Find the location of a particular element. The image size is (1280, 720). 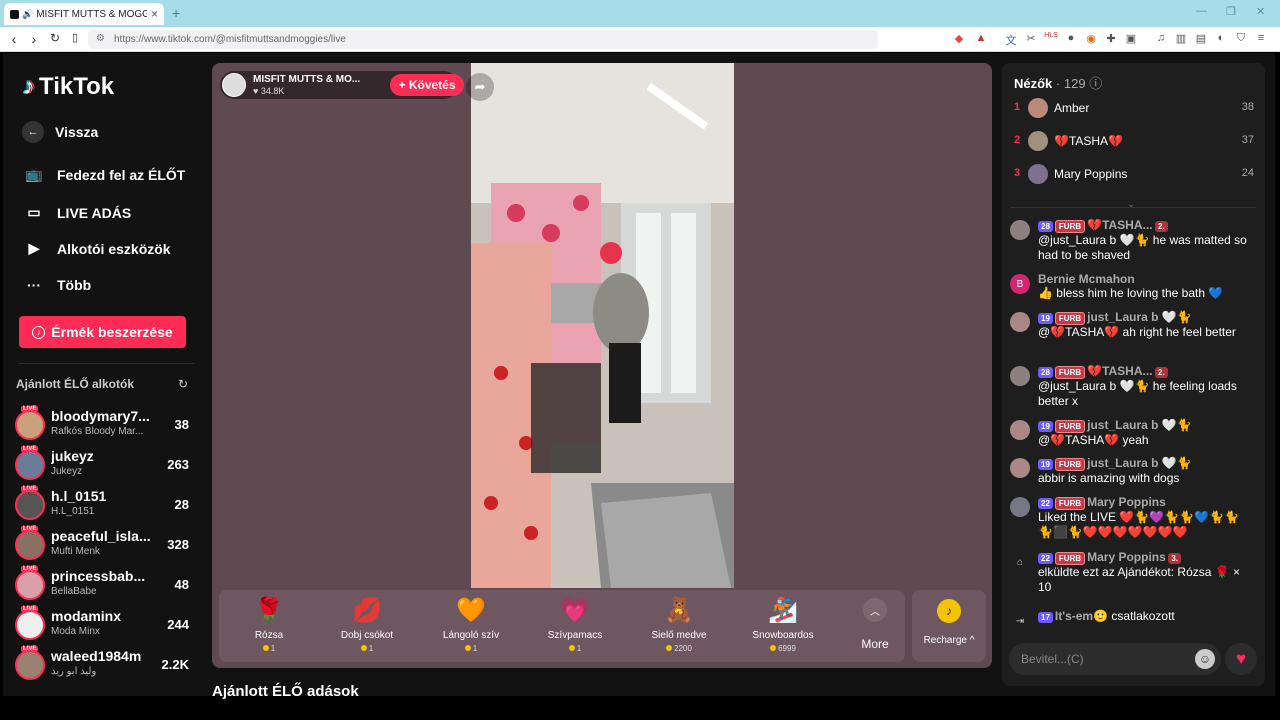

new-tab-button: + is located at coordinates (176, 13).